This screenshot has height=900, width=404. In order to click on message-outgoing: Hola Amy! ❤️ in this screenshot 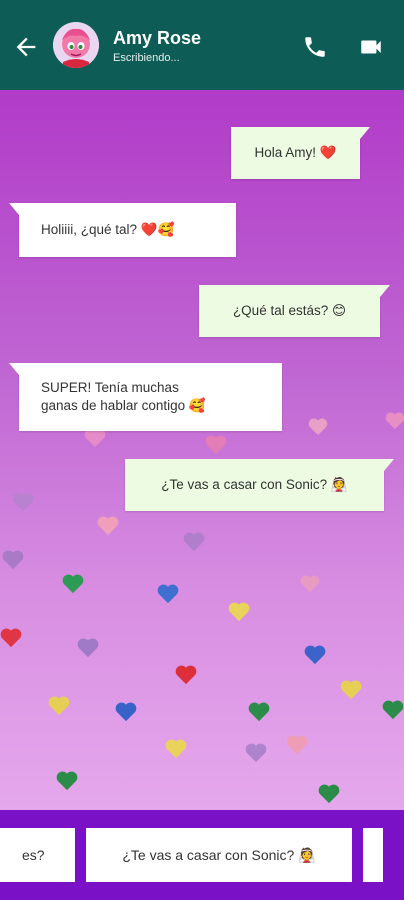, I will do `click(300, 153)`.